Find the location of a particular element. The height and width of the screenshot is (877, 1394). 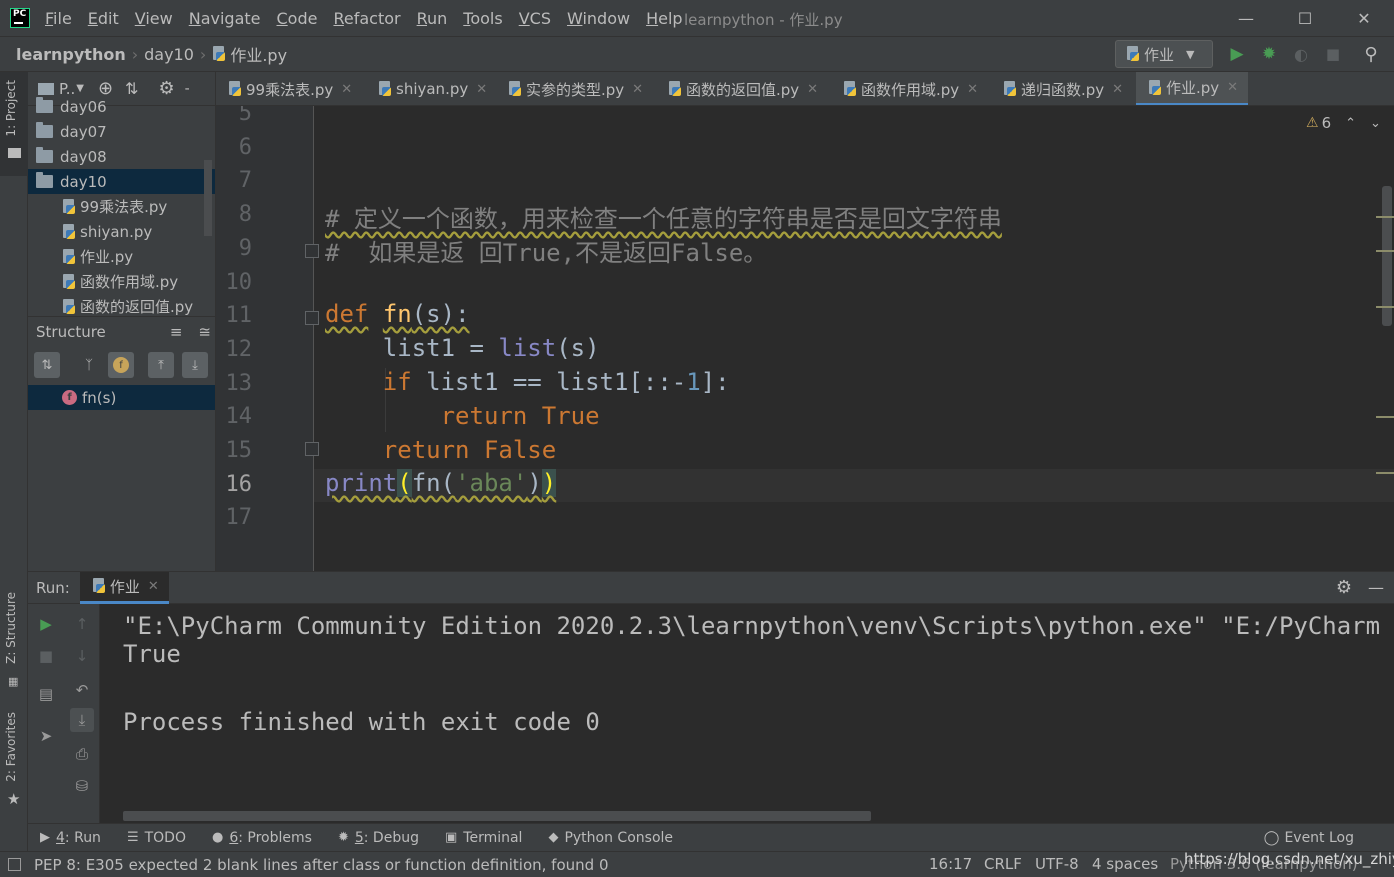

caret-position: 16:17 is located at coordinates (950, 864).